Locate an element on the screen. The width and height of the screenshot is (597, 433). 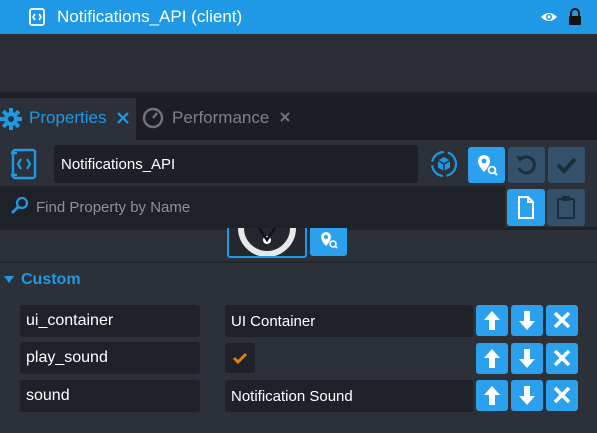
object-thumbnail is located at coordinates (267, 243).